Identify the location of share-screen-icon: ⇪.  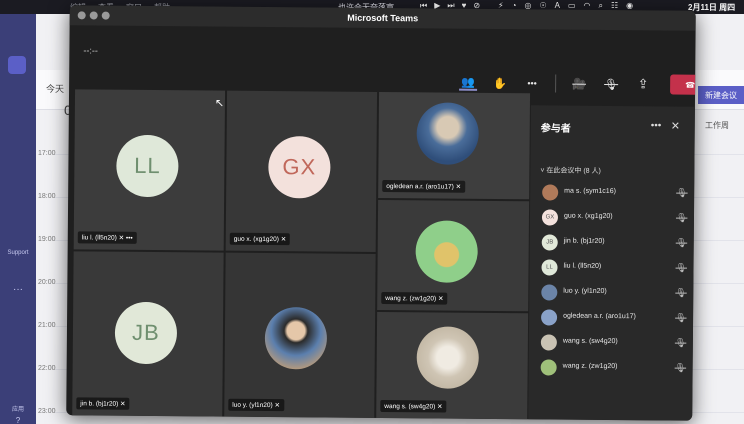
(643, 84).